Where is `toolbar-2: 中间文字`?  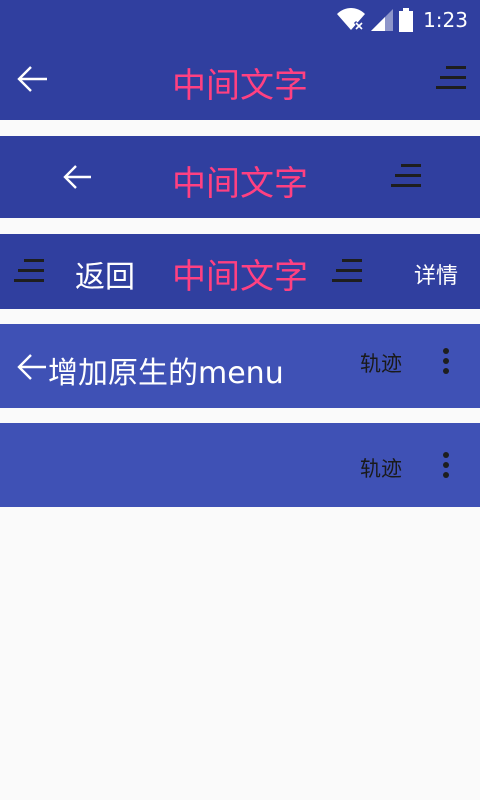
toolbar-2: 中间文字 is located at coordinates (240, 177).